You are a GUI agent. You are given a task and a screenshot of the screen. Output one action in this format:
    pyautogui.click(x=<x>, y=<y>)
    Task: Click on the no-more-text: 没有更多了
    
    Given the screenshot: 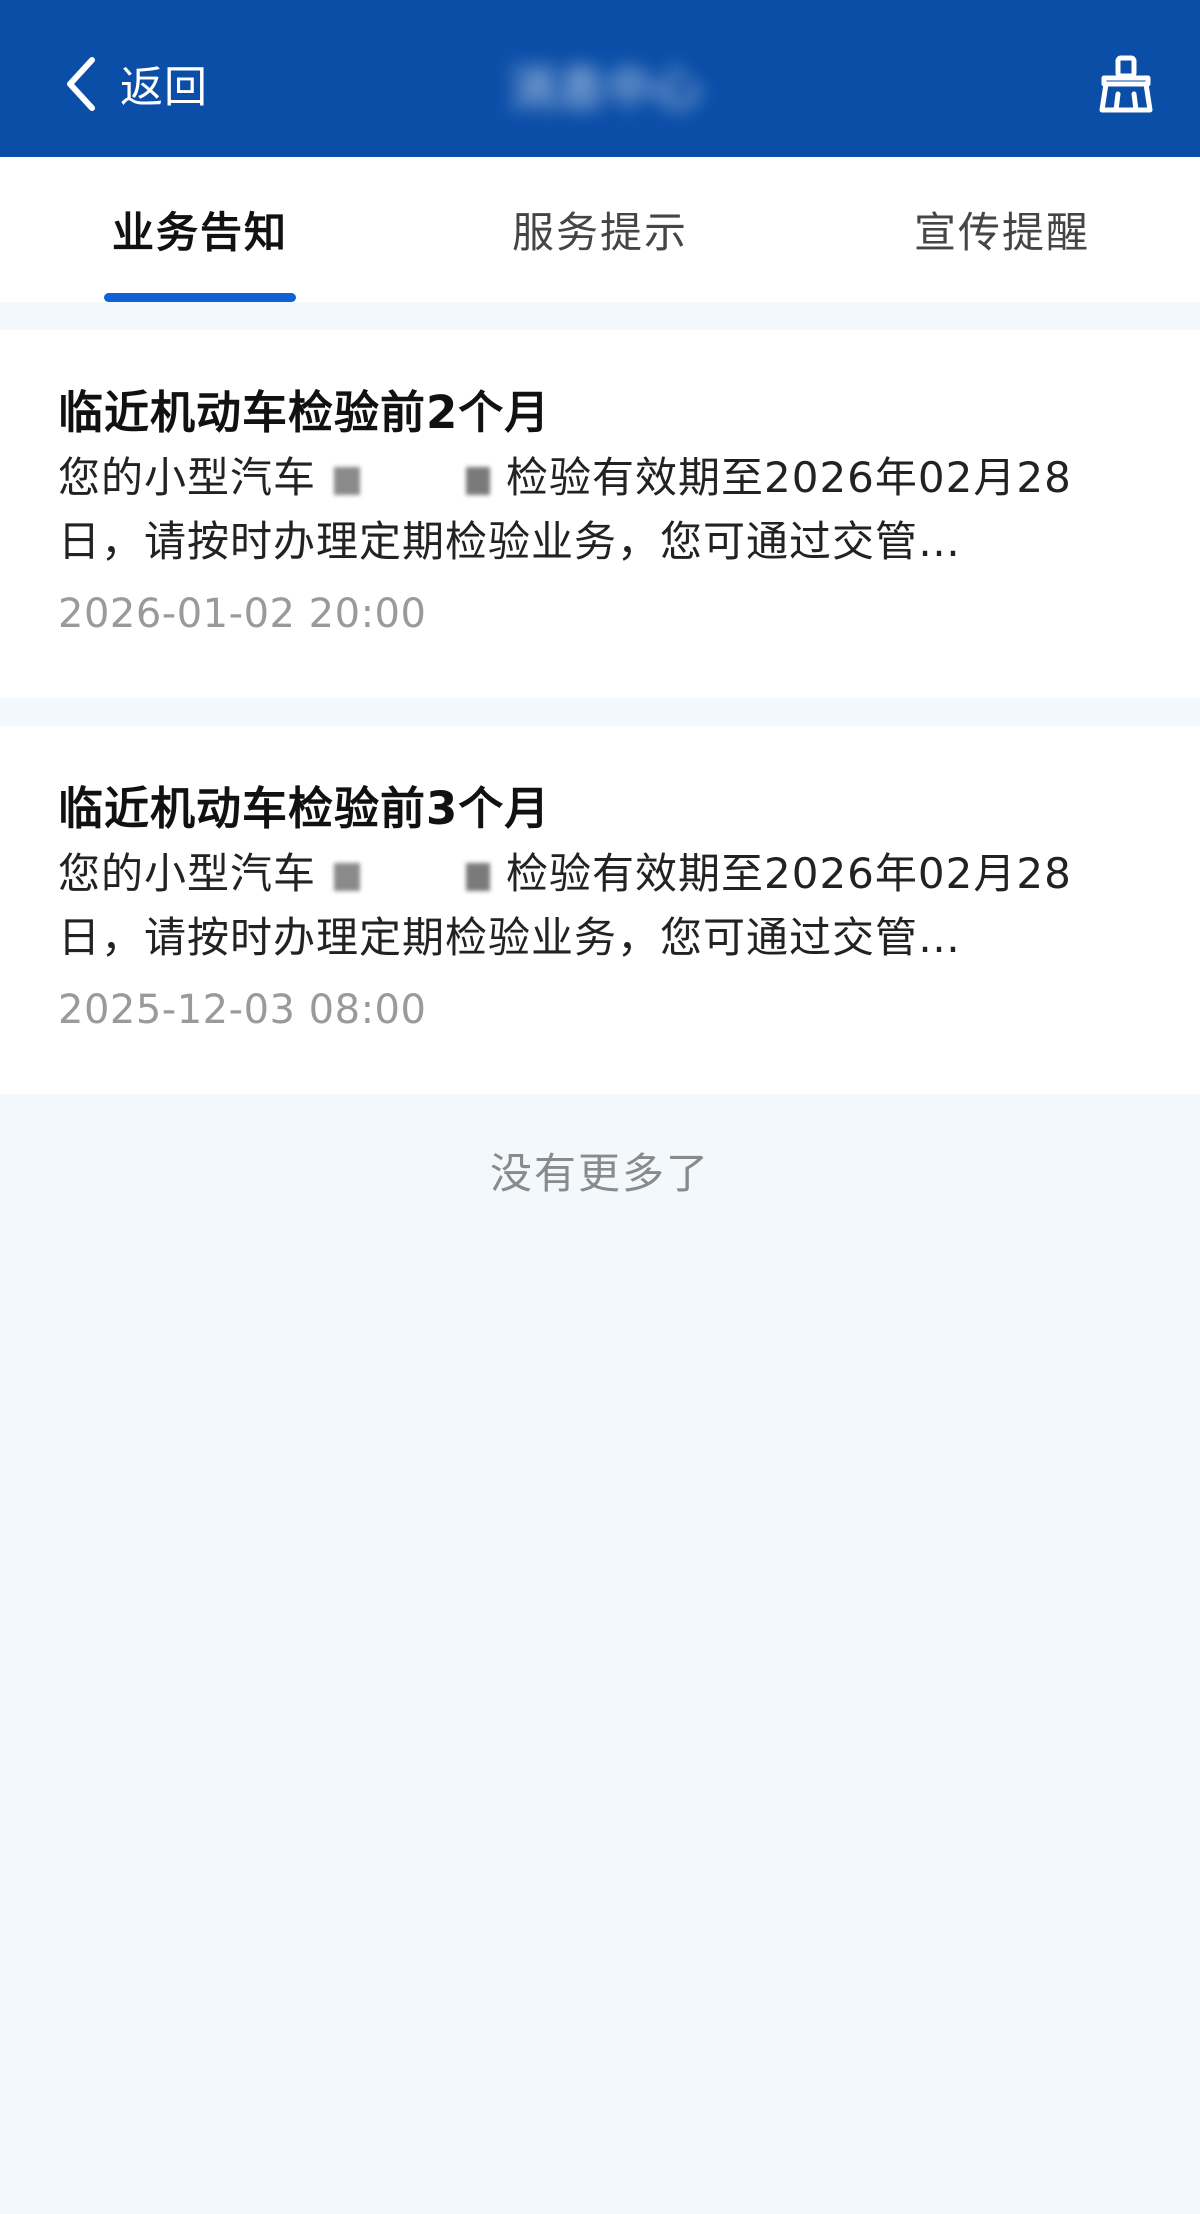 What is the action you would take?
    pyautogui.click(x=599, y=1173)
    